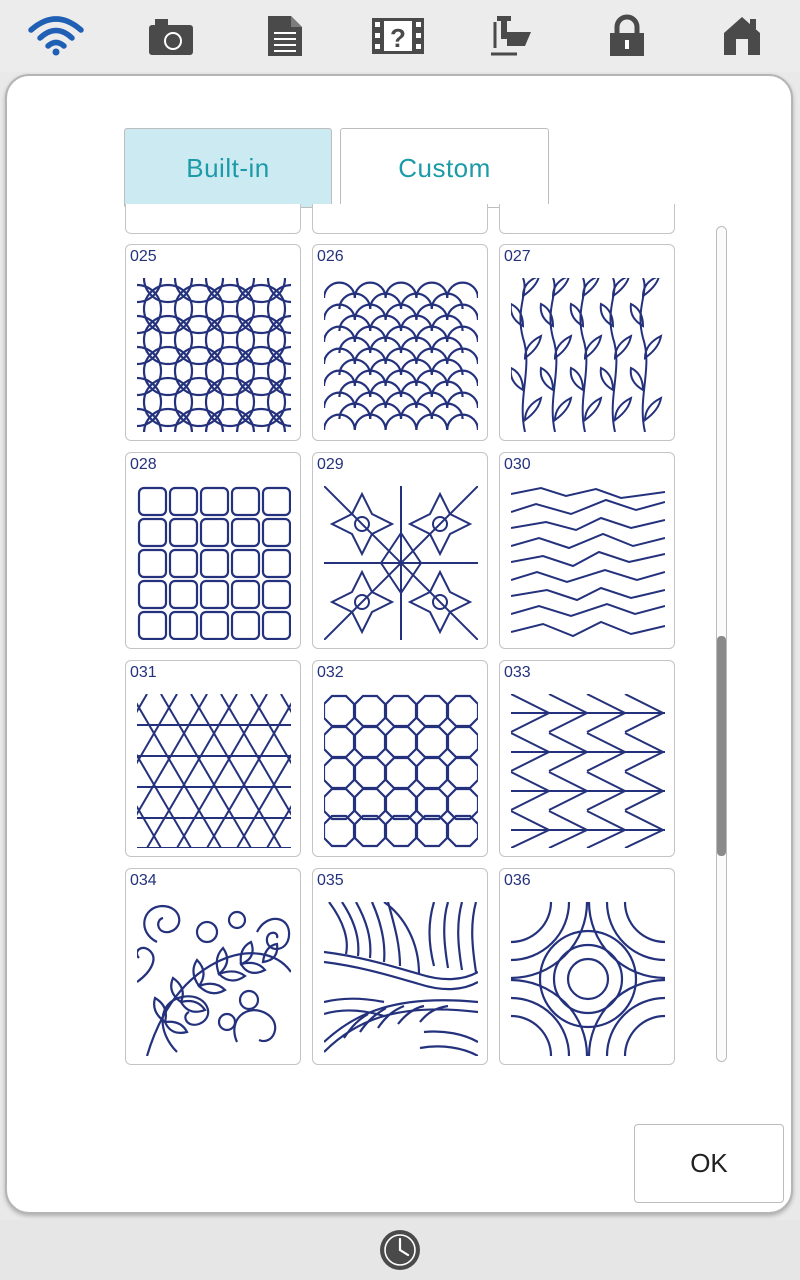 The image size is (800, 1280). What do you see at coordinates (330, 464) in the screenshot?
I see `pattern-number: 029` at bounding box center [330, 464].